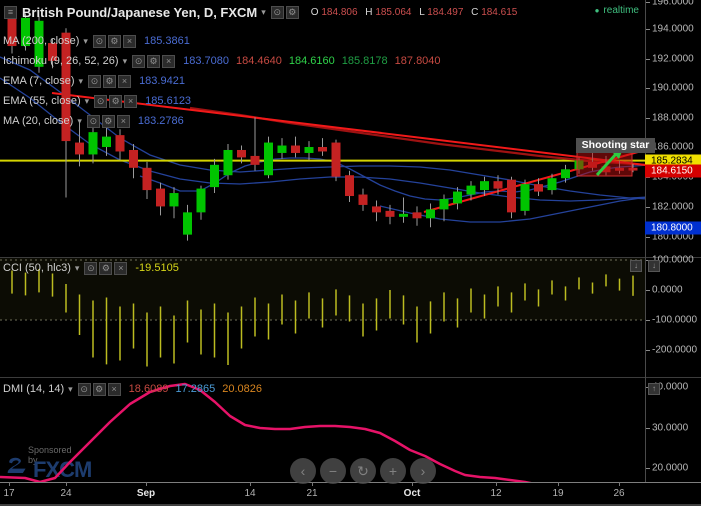  What do you see at coordinates (148, 389) in the screenshot?
I see `dmi-value-0: 18.6089` at bounding box center [148, 389].